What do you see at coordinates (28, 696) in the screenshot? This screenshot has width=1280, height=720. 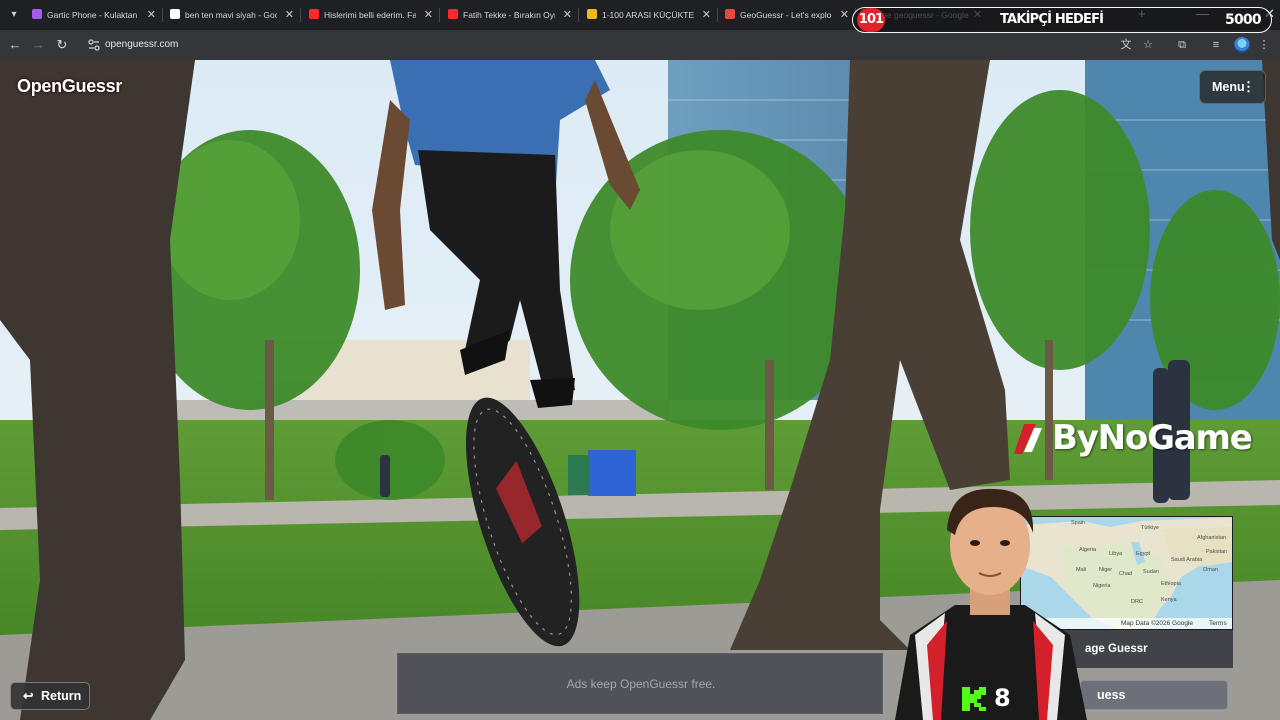 I see `return-arrow-icon: ↩` at bounding box center [28, 696].